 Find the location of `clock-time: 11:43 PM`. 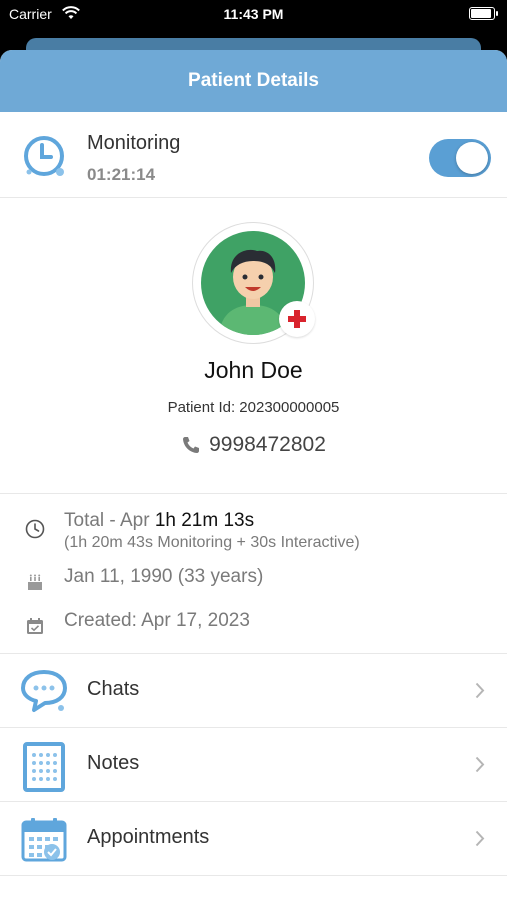

clock-time: 11:43 PM is located at coordinates (253, 14).